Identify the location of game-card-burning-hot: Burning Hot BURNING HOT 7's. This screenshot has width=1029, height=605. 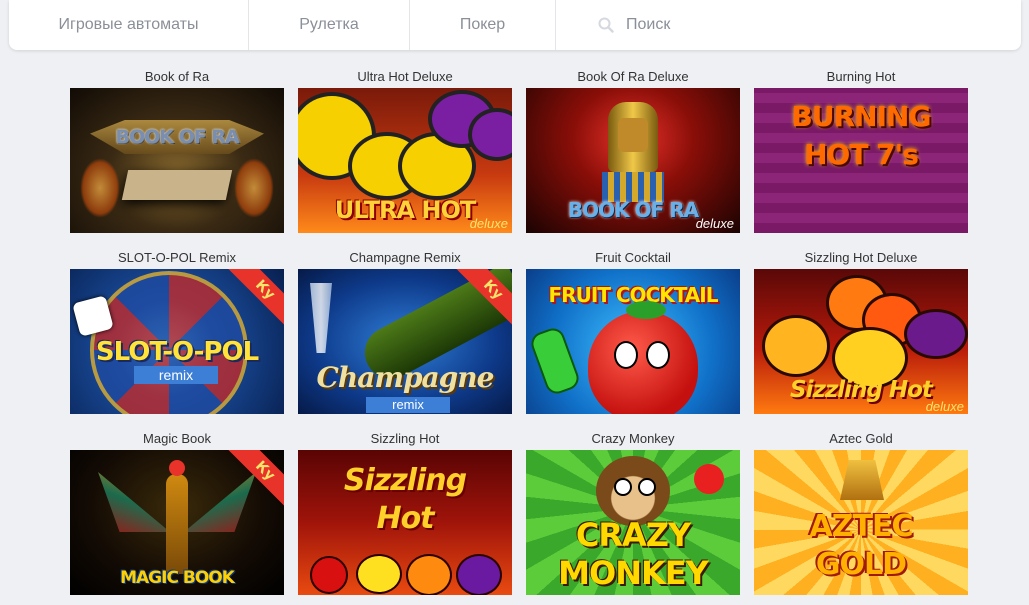
(861, 150).